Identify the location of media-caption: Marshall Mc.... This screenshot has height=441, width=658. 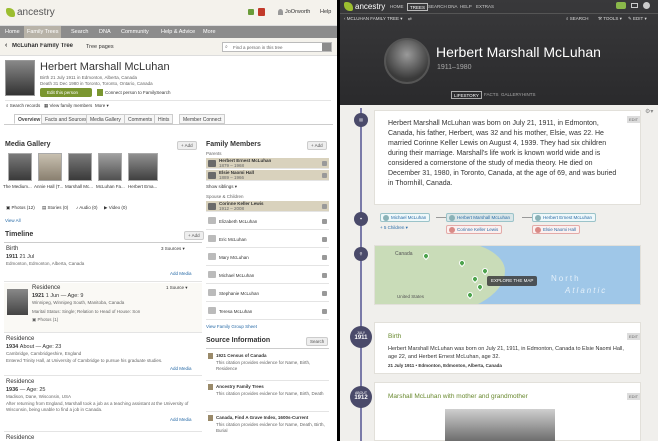
(80, 186).